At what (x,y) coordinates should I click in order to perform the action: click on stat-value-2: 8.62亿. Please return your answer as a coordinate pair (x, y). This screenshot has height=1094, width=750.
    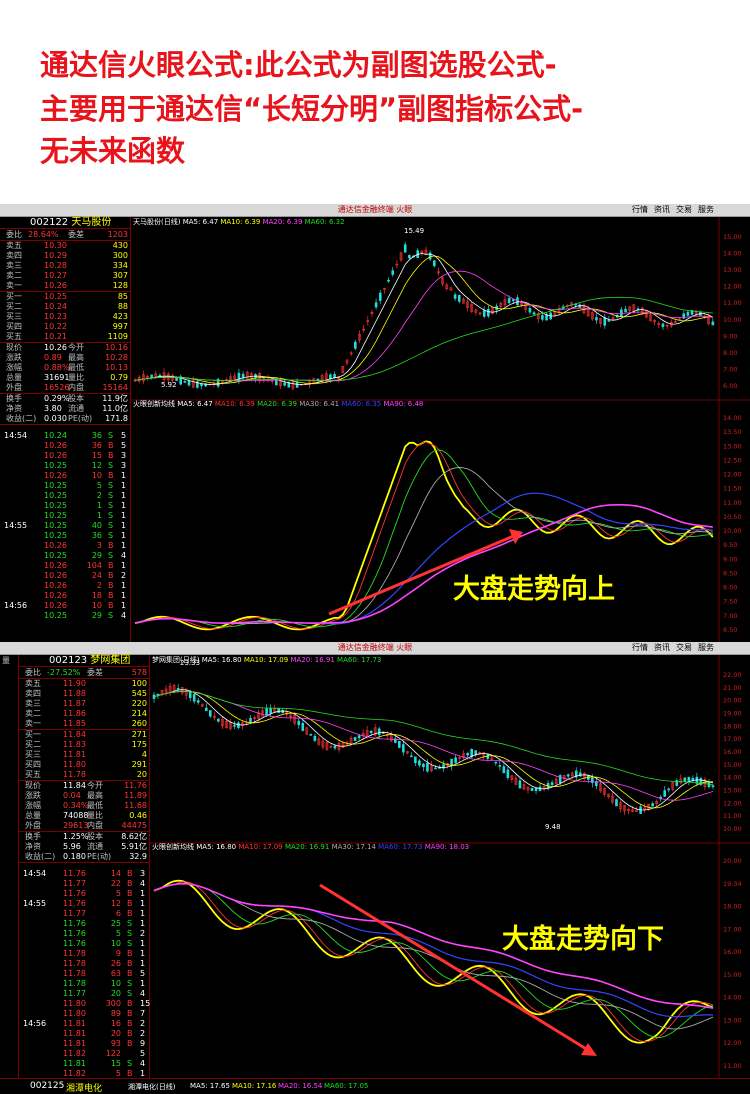
    Looking at the image, I should click on (134, 836).